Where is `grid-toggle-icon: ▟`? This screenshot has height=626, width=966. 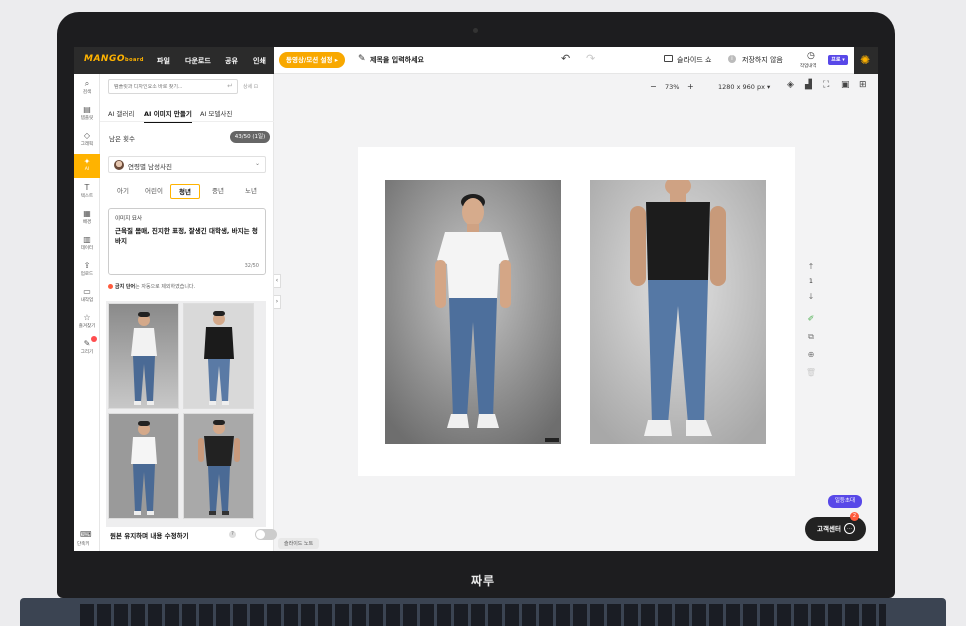
grid-toggle-icon: ▟ is located at coordinates (808, 85).